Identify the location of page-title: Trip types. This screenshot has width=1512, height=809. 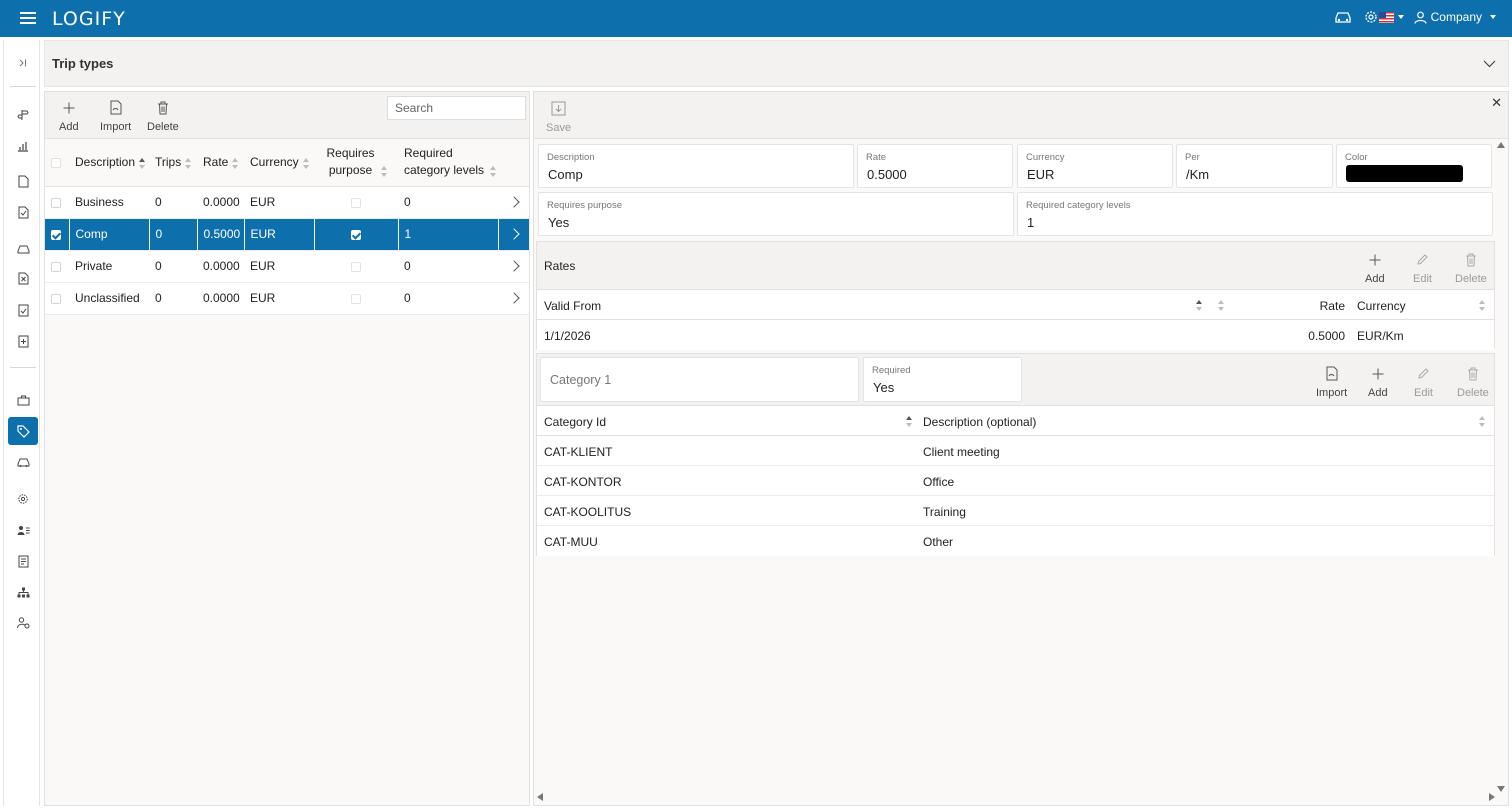
(83, 63).